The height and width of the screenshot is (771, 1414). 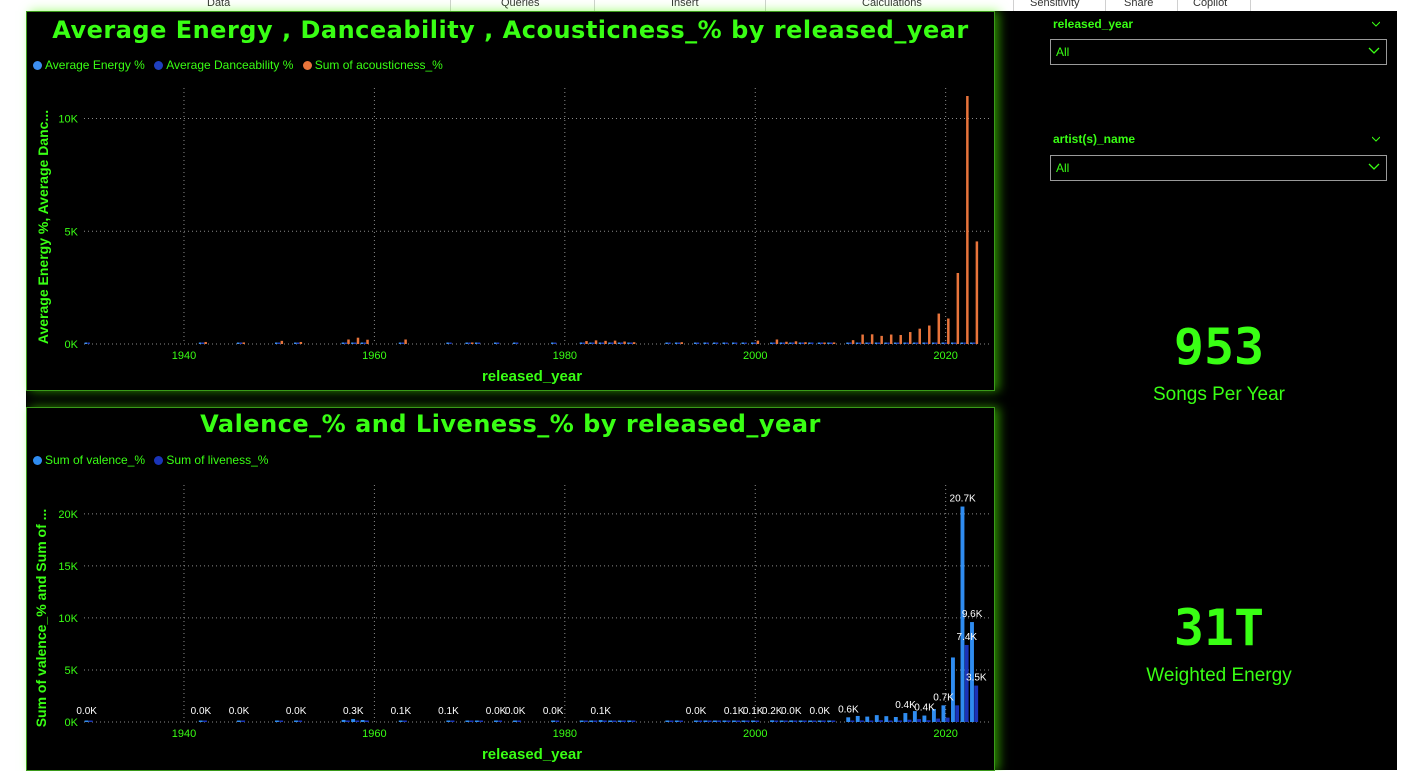 What do you see at coordinates (217, 460) in the screenshot?
I see `legend-label: Sum of liveness_%` at bounding box center [217, 460].